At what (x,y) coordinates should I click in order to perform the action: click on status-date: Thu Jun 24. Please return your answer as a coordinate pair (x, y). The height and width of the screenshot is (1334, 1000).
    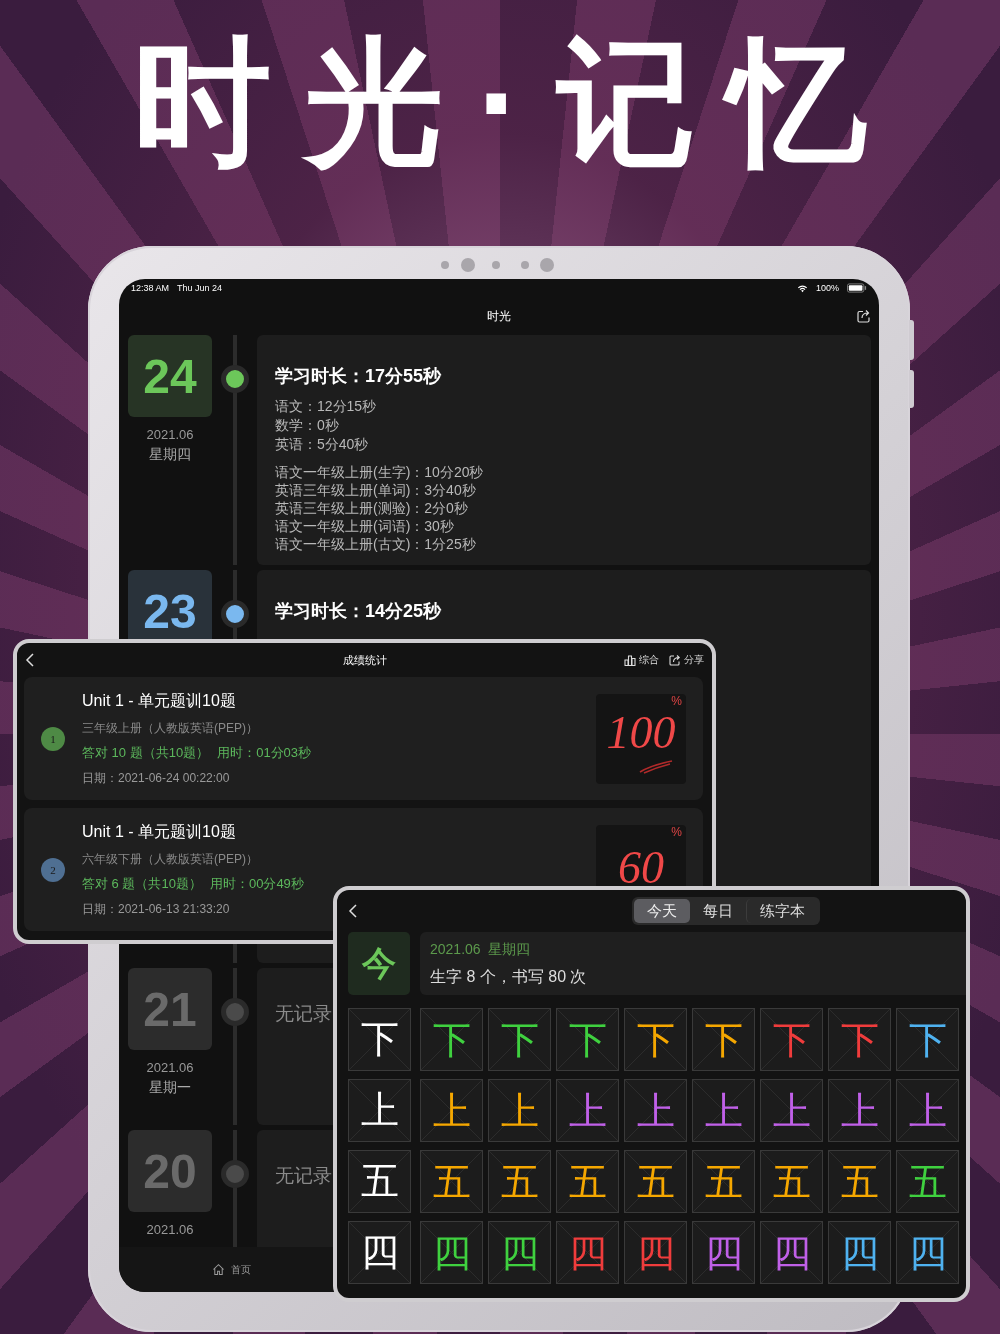
    Looking at the image, I should click on (200, 288).